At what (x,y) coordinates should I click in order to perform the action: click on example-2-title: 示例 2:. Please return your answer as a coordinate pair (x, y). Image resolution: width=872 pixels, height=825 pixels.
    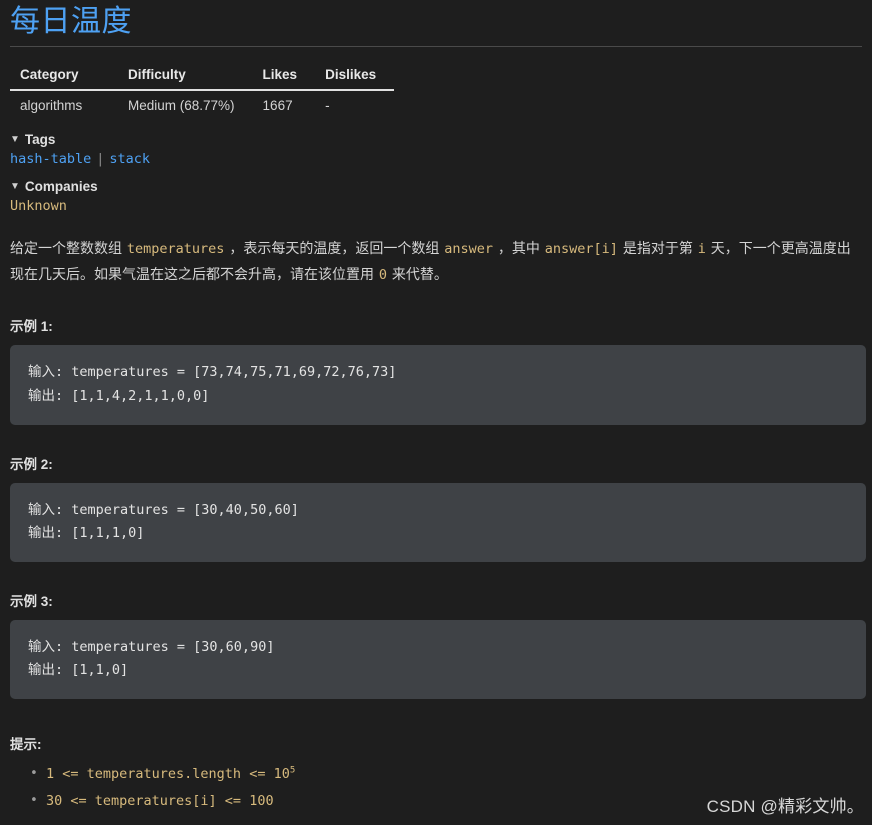
    Looking at the image, I should click on (31, 464).